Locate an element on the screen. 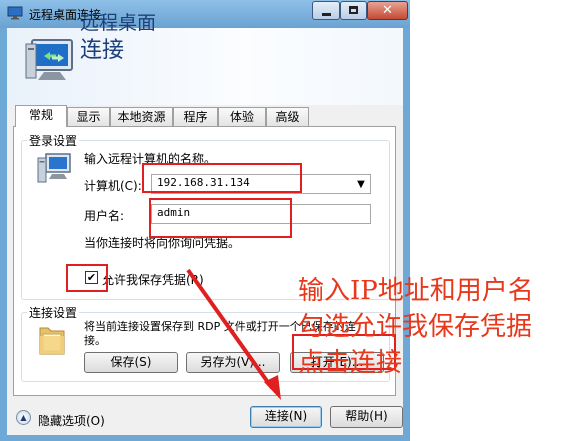 This screenshot has width=572, height=441. computer-icon is located at coordinates (54, 168).